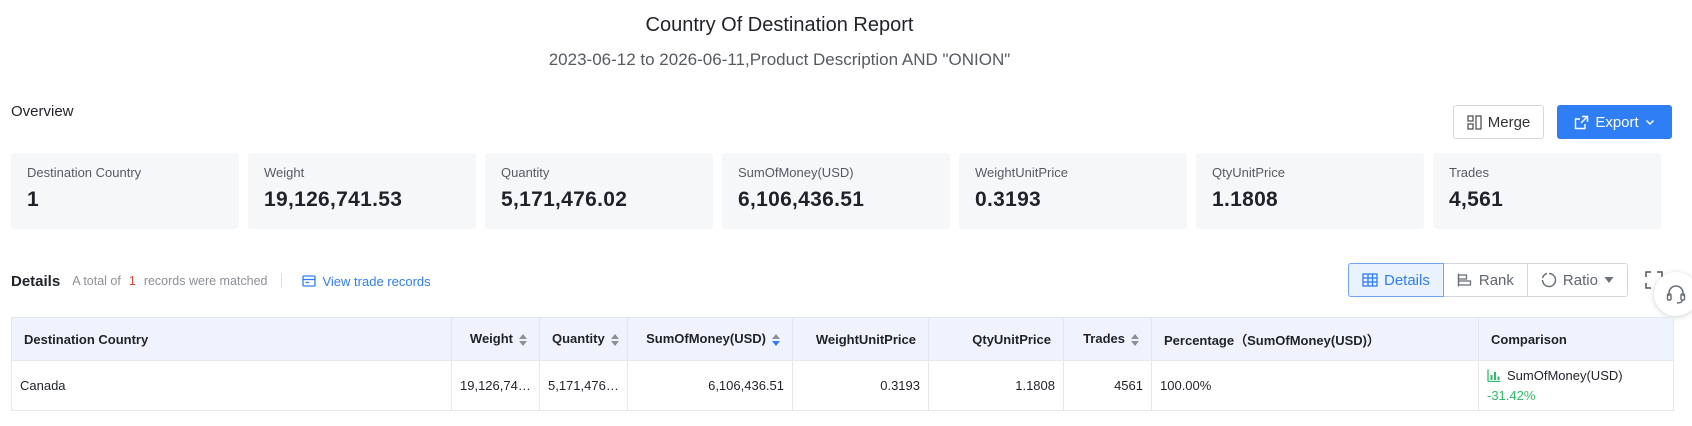 The image size is (1692, 426). What do you see at coordinates (1617, 122) in the screenshot?
I see `export-label: Export` at bounding box center [1617, 122].